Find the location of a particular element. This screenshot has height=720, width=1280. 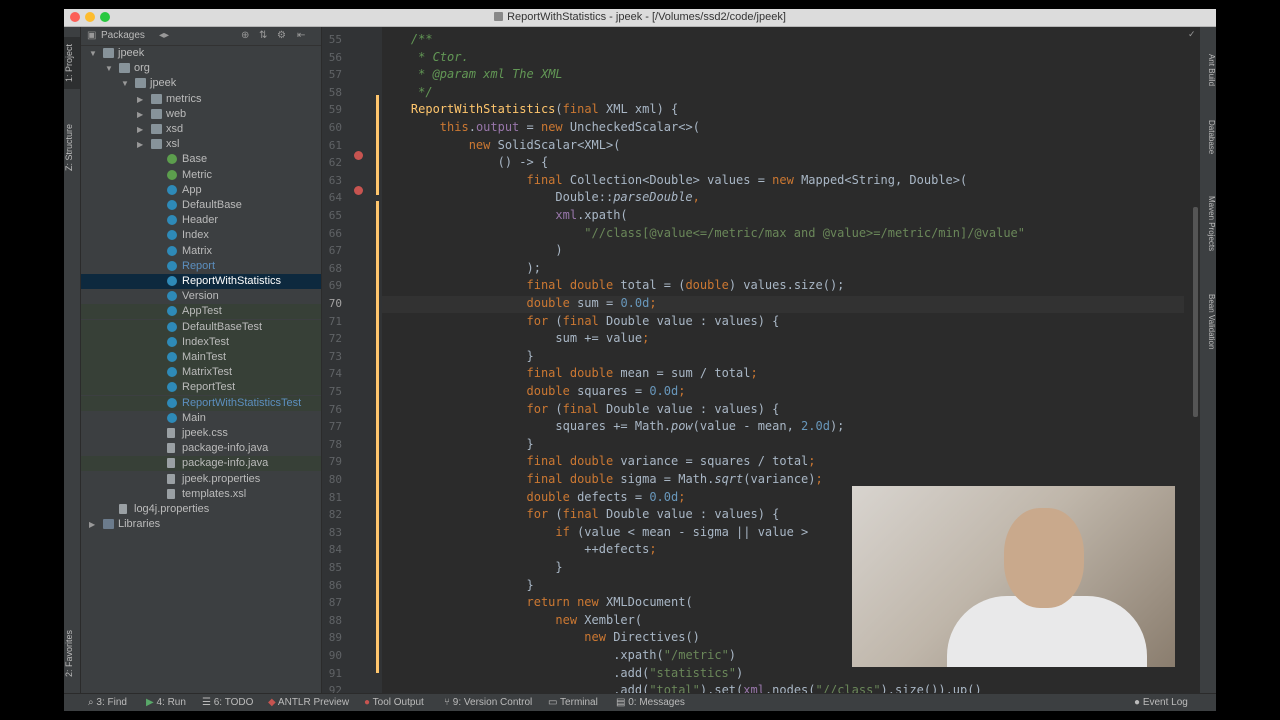

code-token: new is located at coordinates (599, 637).